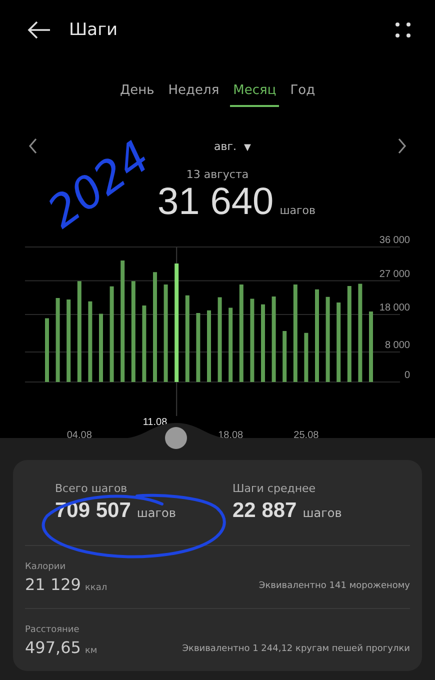 The image size is (435, 680). I want to click on more-icon, so click(403, 30).